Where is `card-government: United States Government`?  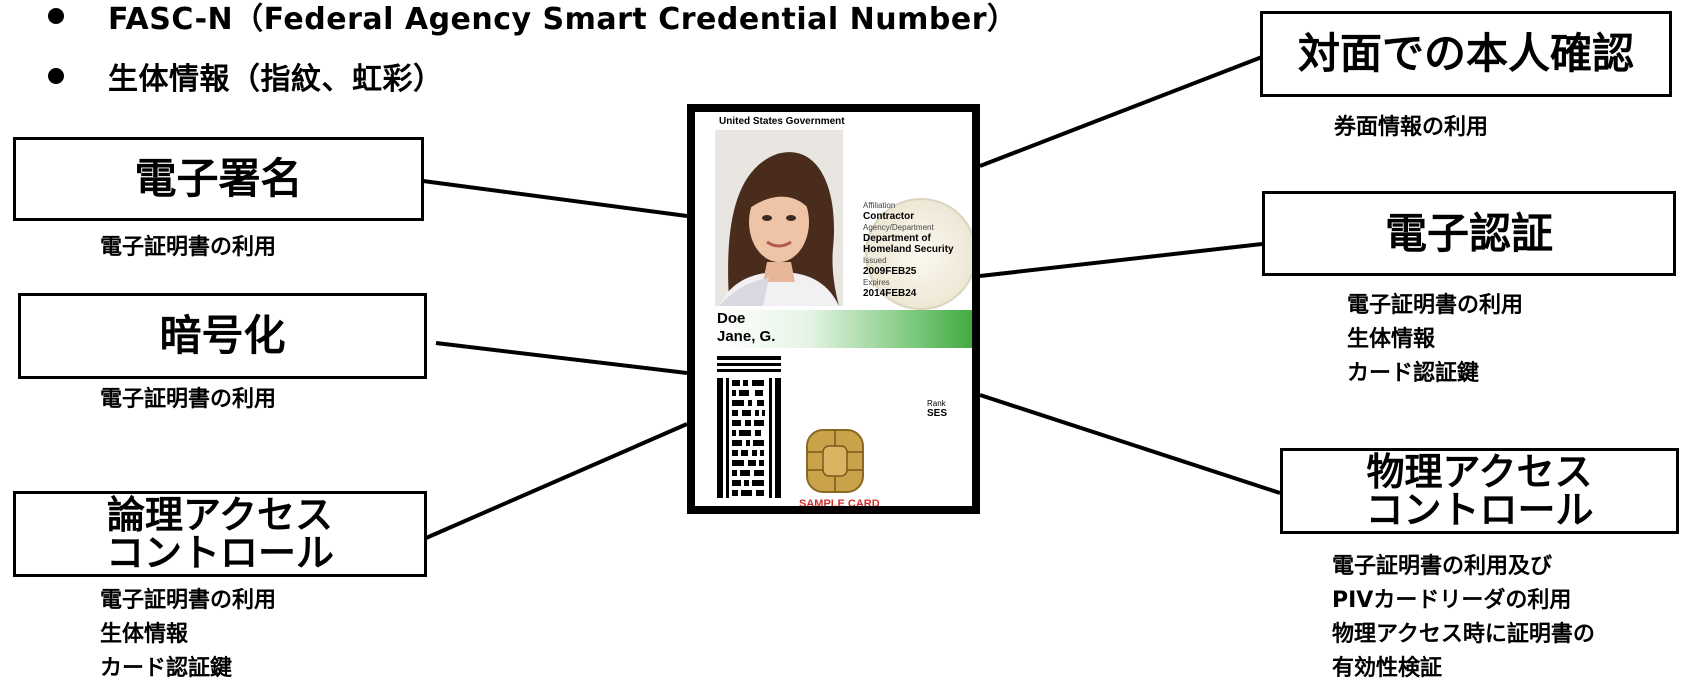
card-government: United States Government is located at coordinates (782, 121).